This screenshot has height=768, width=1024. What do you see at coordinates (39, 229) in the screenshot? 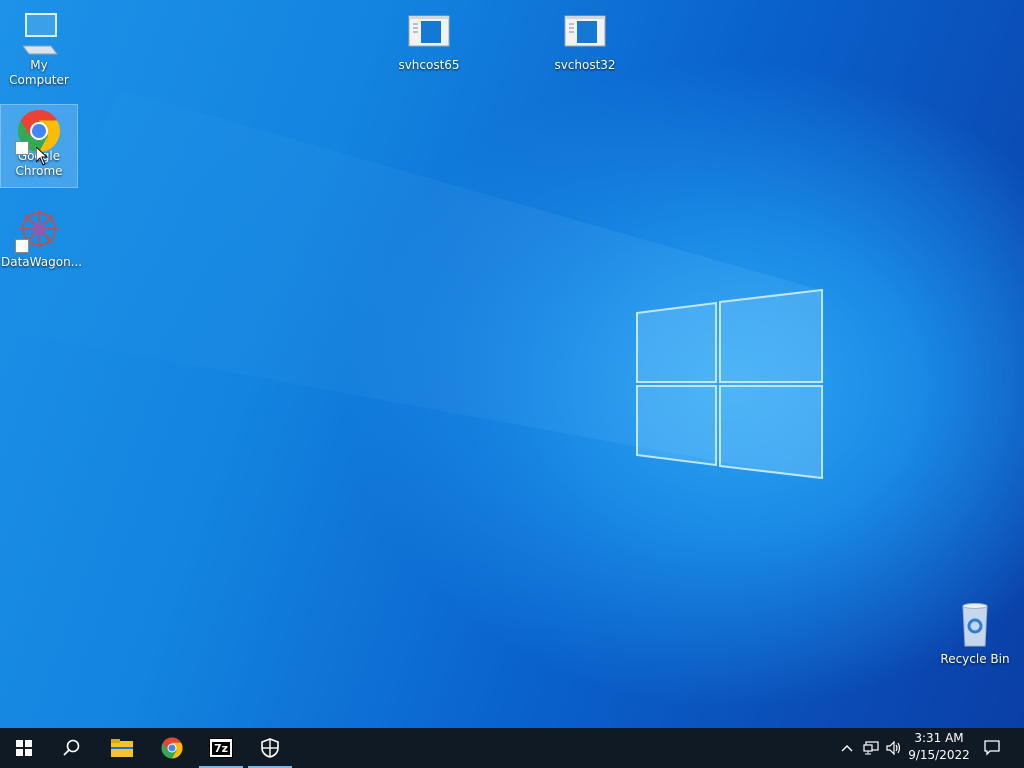
I see `datawagon-icon` at bounding box center [39, 229].